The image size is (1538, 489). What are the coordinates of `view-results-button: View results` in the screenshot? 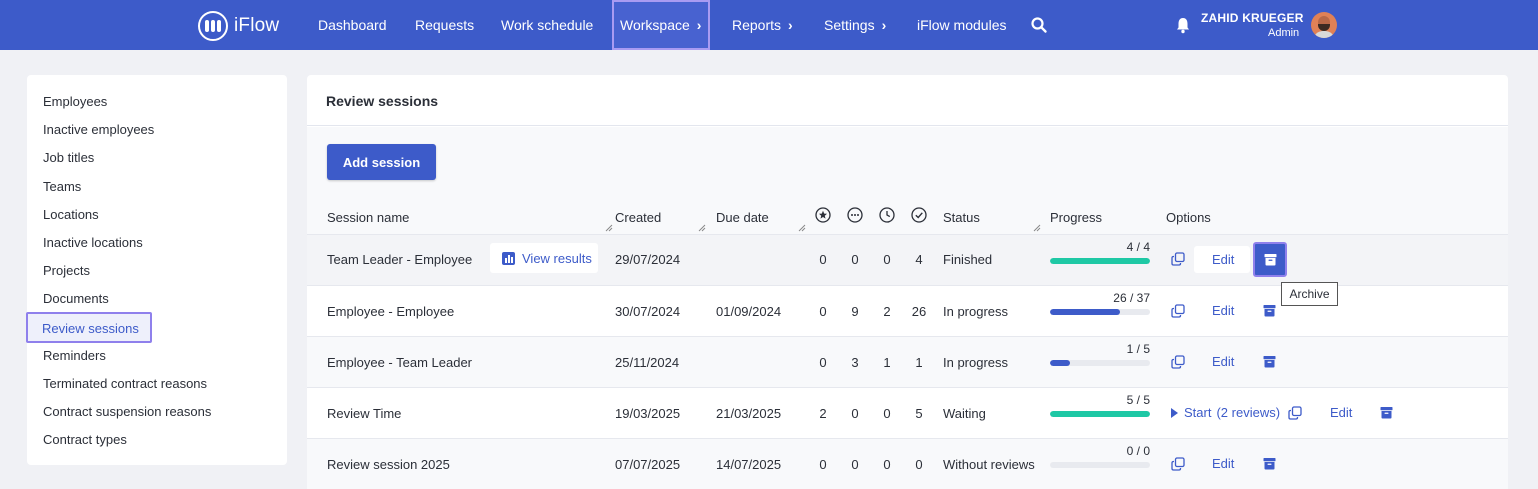 It's located at (544, 258).